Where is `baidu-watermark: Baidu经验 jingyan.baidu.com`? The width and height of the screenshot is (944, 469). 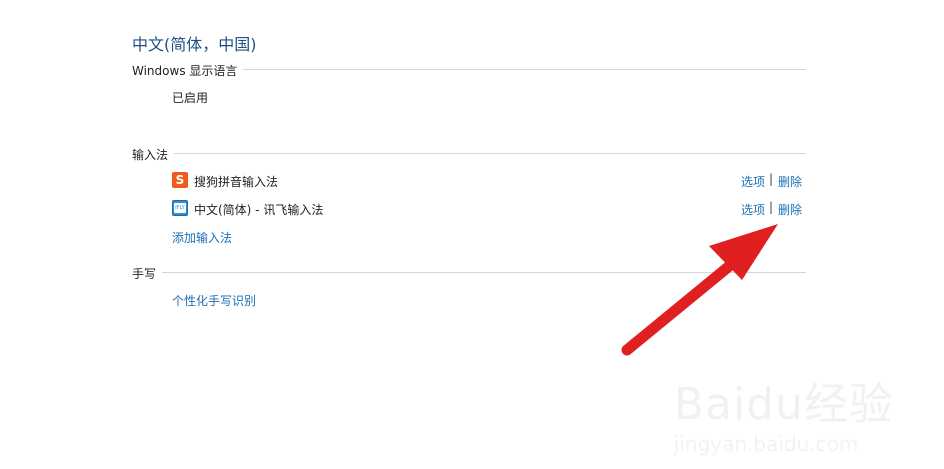 baidu-watermark: Baidu经验 jingyan.baidu.com is located at coordinates (784, 412).